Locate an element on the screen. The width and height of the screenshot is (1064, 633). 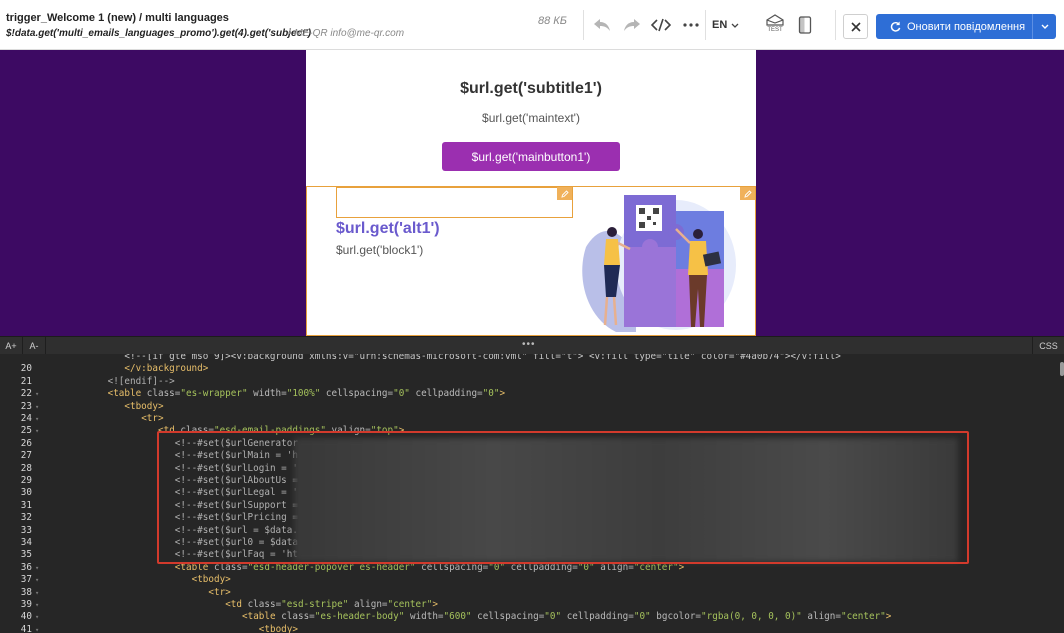
close-icon is located at coordinates (855, 26).